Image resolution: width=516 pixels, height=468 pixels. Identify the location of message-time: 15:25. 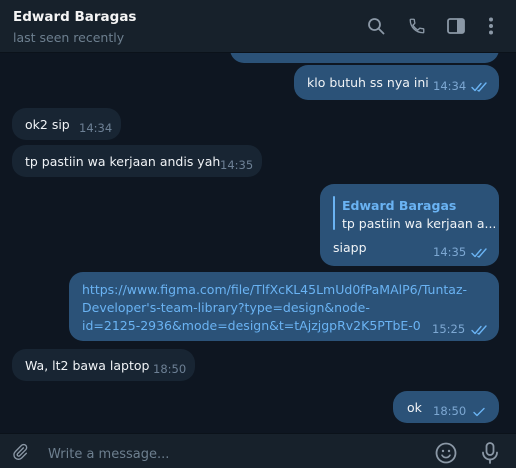
(449, 329).